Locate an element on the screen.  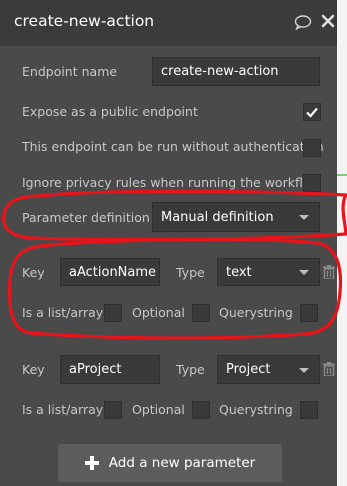
param1-type-value: text is located at coordinates (239, 272).